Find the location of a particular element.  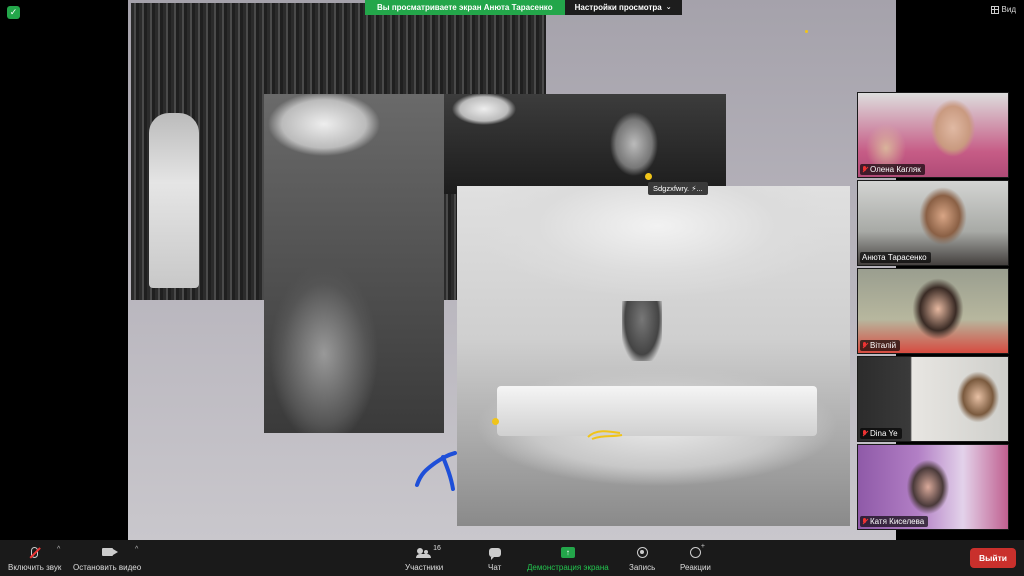

video-camera-icon is located at coordinates (109, 552).